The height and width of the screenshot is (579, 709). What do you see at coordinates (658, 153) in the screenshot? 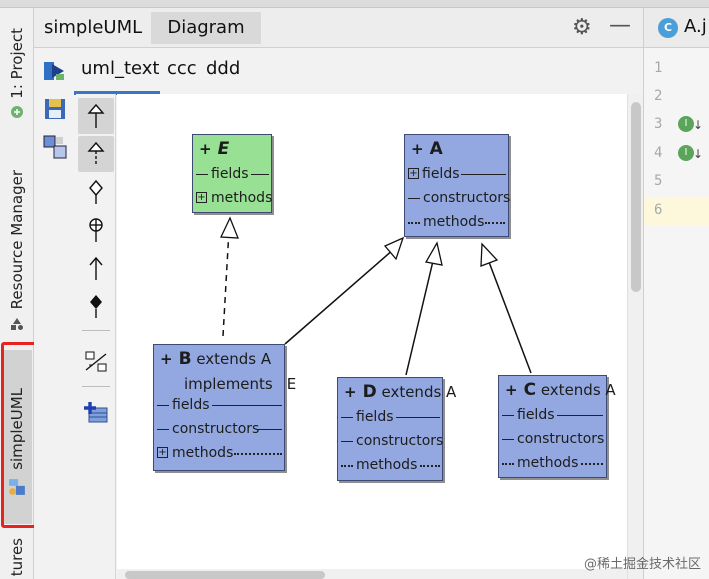
I see `line-number: 4` at bounding box center [658, 153].